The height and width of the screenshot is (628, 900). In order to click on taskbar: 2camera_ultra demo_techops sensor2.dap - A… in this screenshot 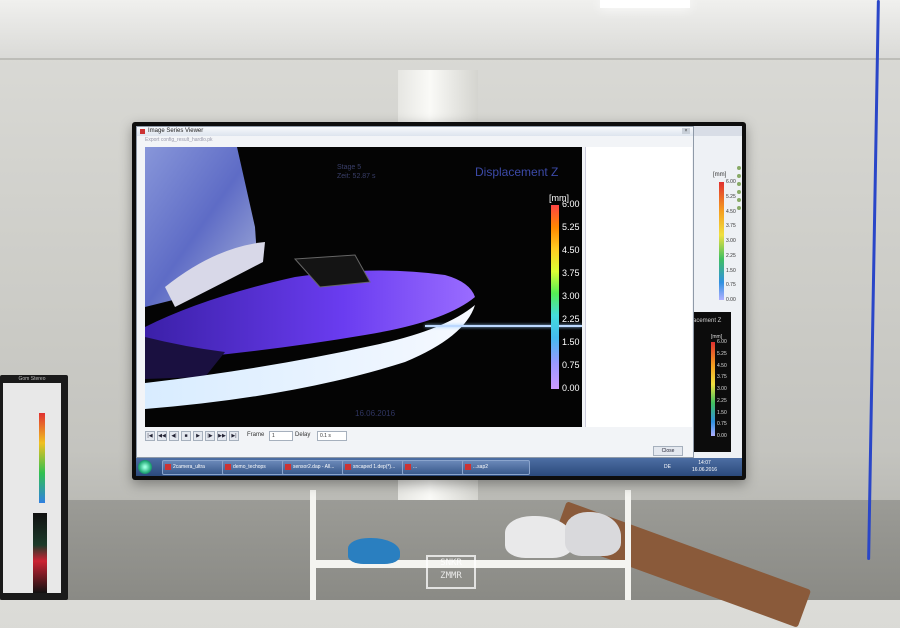, I will do `click(439, 467)`.